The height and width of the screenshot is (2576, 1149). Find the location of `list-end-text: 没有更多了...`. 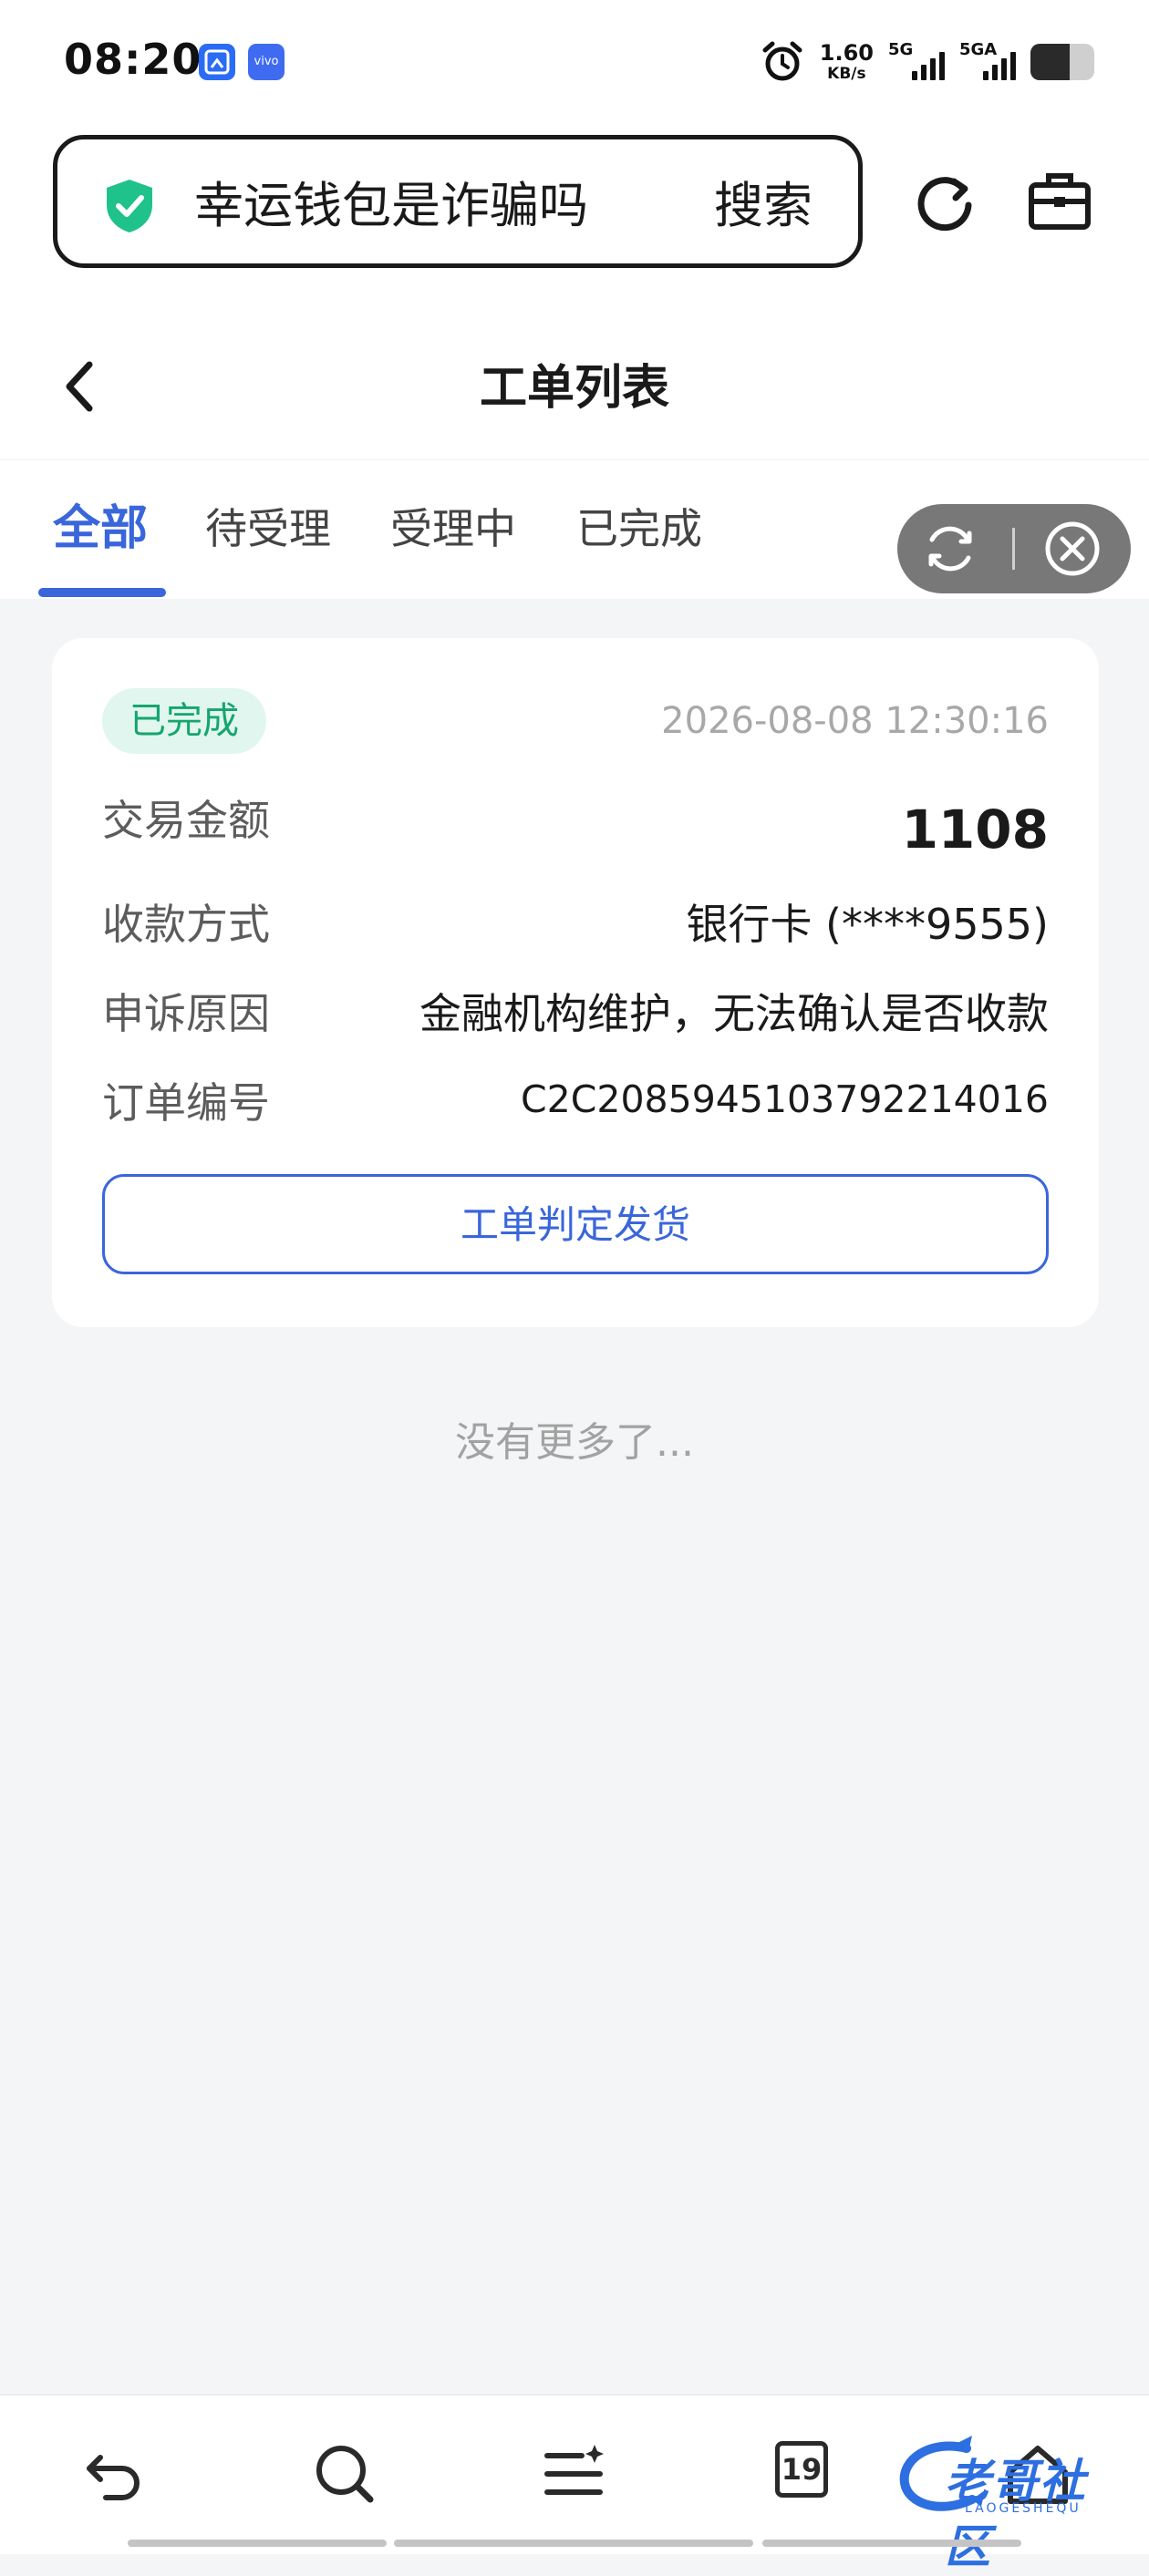

list-end-text: 没有更多了... is located at coordinates (574, 1442).